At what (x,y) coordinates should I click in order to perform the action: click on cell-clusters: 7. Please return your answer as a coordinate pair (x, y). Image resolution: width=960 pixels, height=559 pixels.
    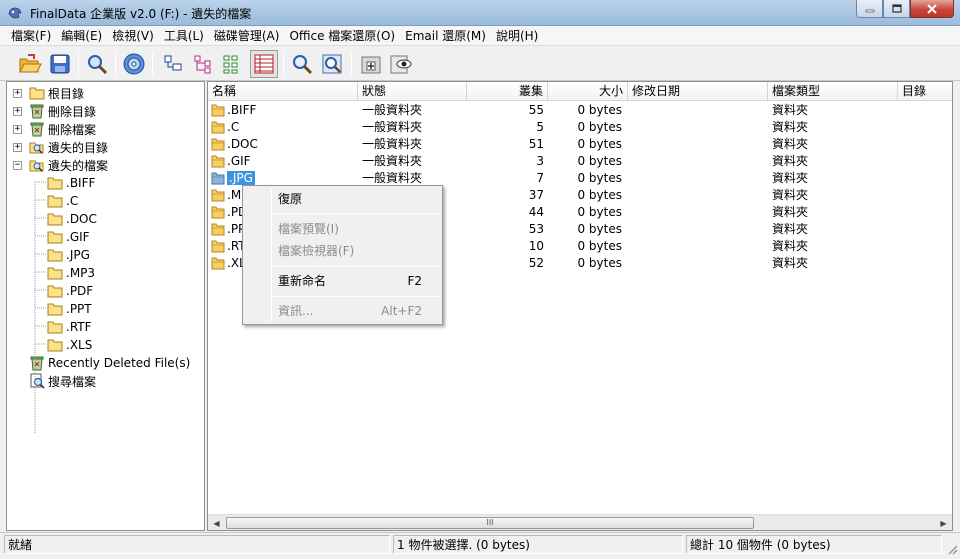
    Looking at the image, I should click on (540, 178).